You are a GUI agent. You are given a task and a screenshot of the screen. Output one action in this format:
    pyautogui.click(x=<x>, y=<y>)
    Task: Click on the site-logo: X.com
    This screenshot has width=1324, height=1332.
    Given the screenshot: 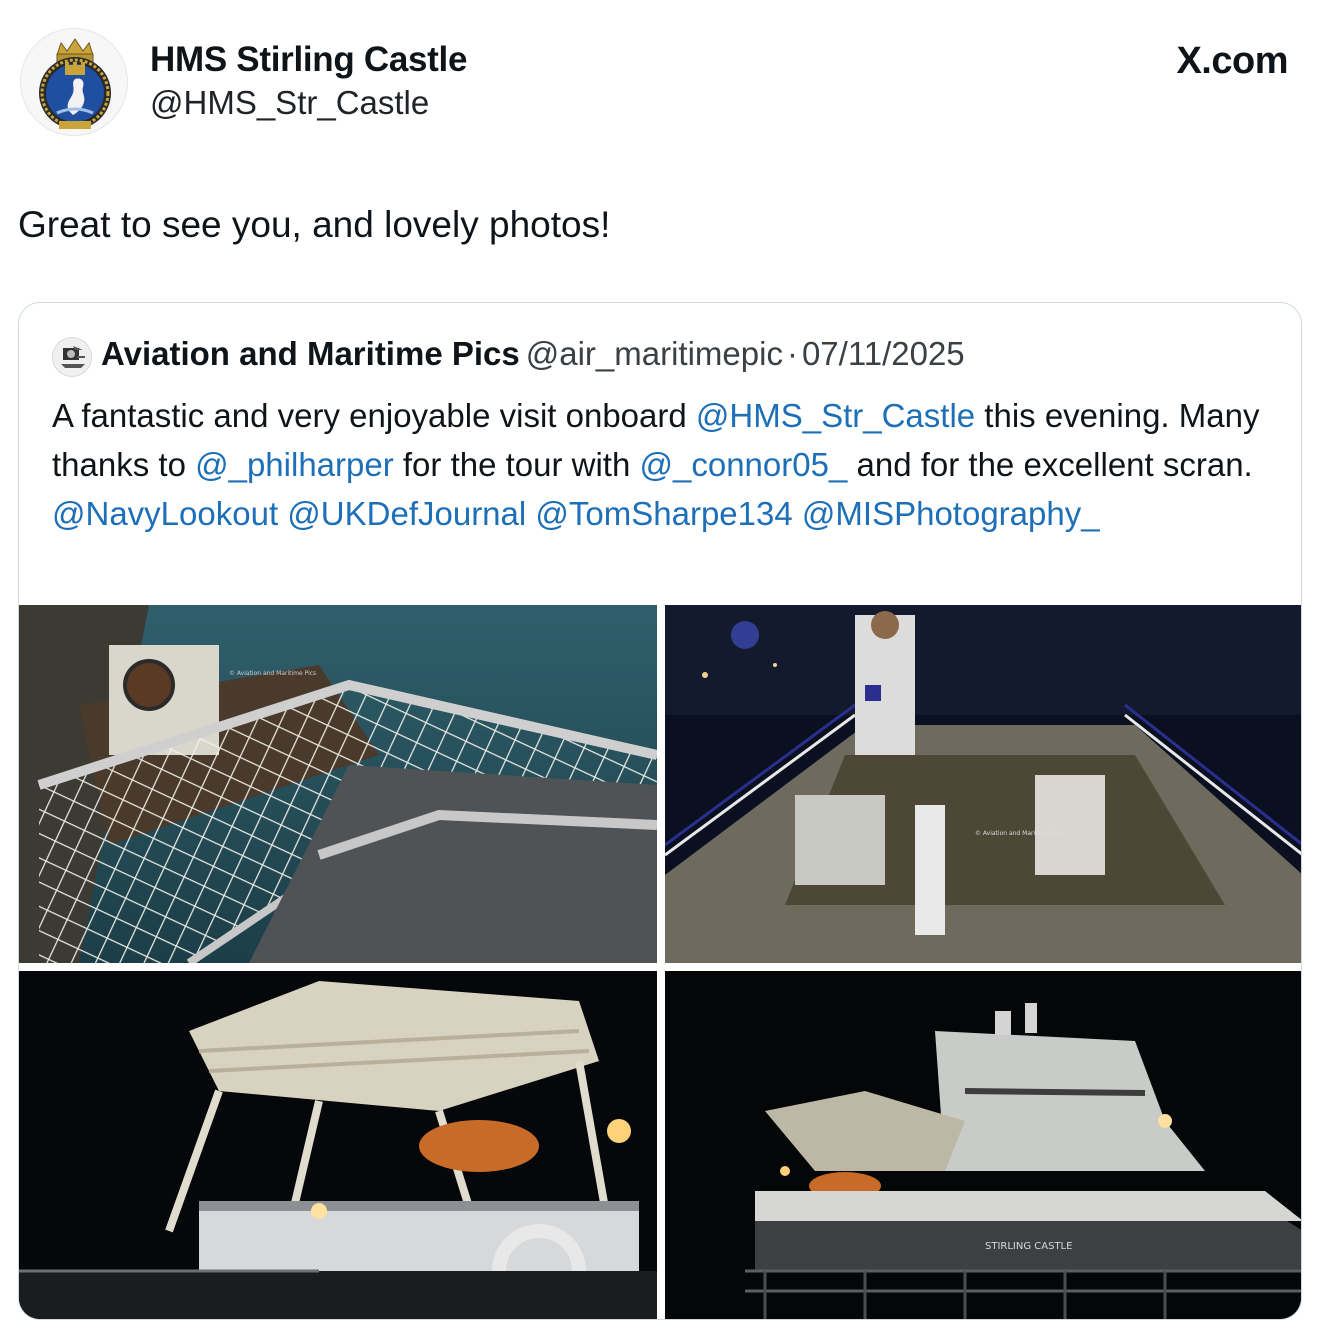 What is the action you would take?
    pyautogui.click(x=1232, y=61)
    